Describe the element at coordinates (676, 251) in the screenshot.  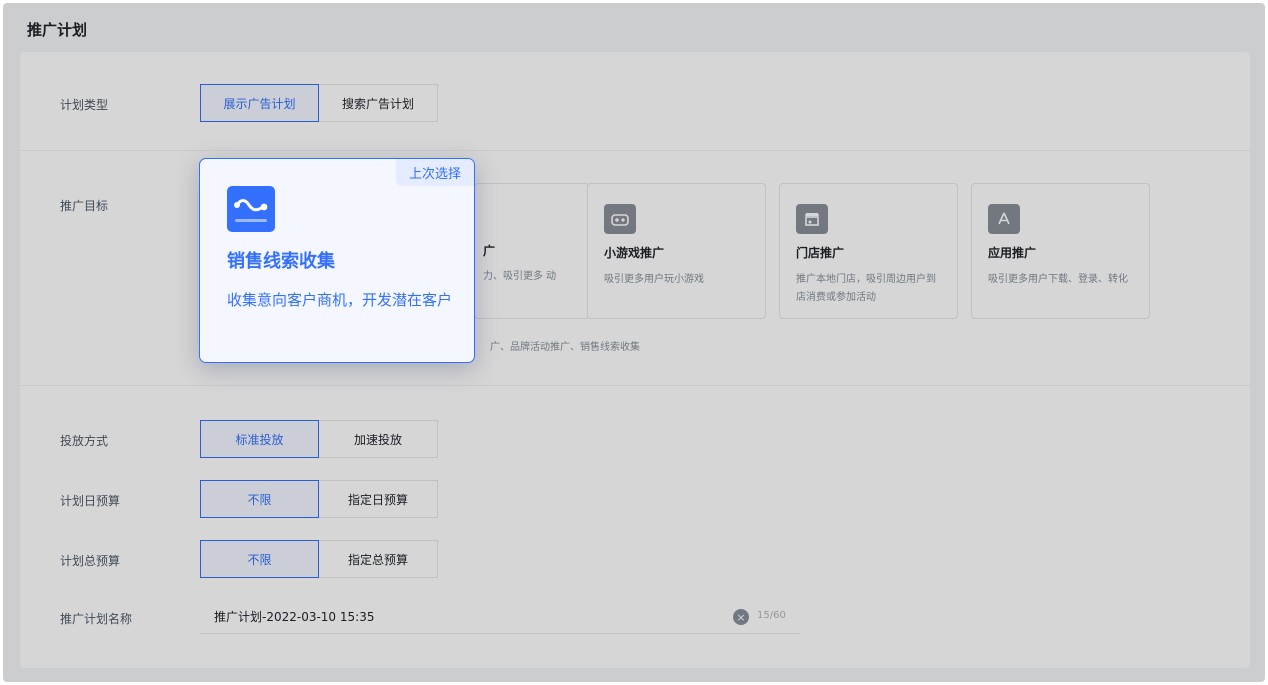
I see `goal-card-mini-game: 小游戏推广 吸引更多用户玩小游戏` at that location.